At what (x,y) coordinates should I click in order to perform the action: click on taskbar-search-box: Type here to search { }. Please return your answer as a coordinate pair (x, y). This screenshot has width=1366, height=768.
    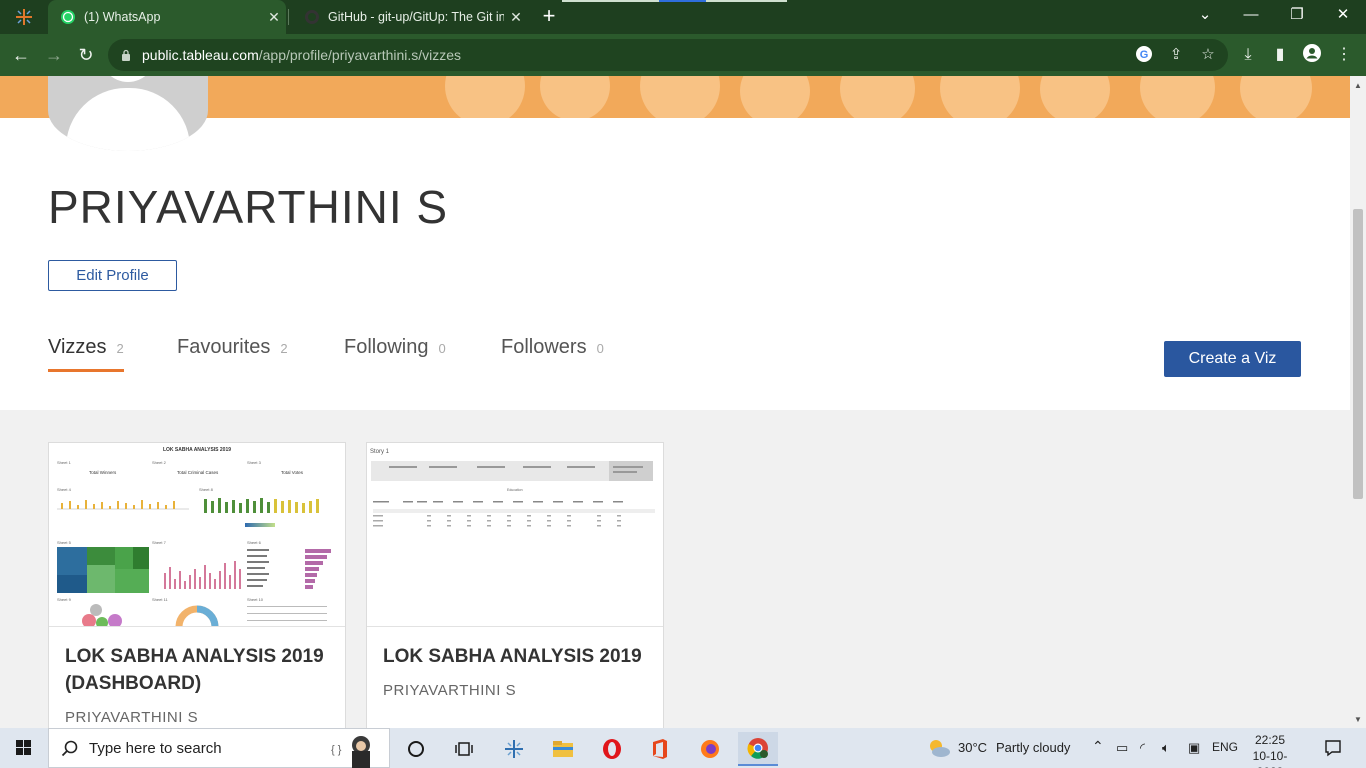
    Looking at the image, I should click on (219, 748).